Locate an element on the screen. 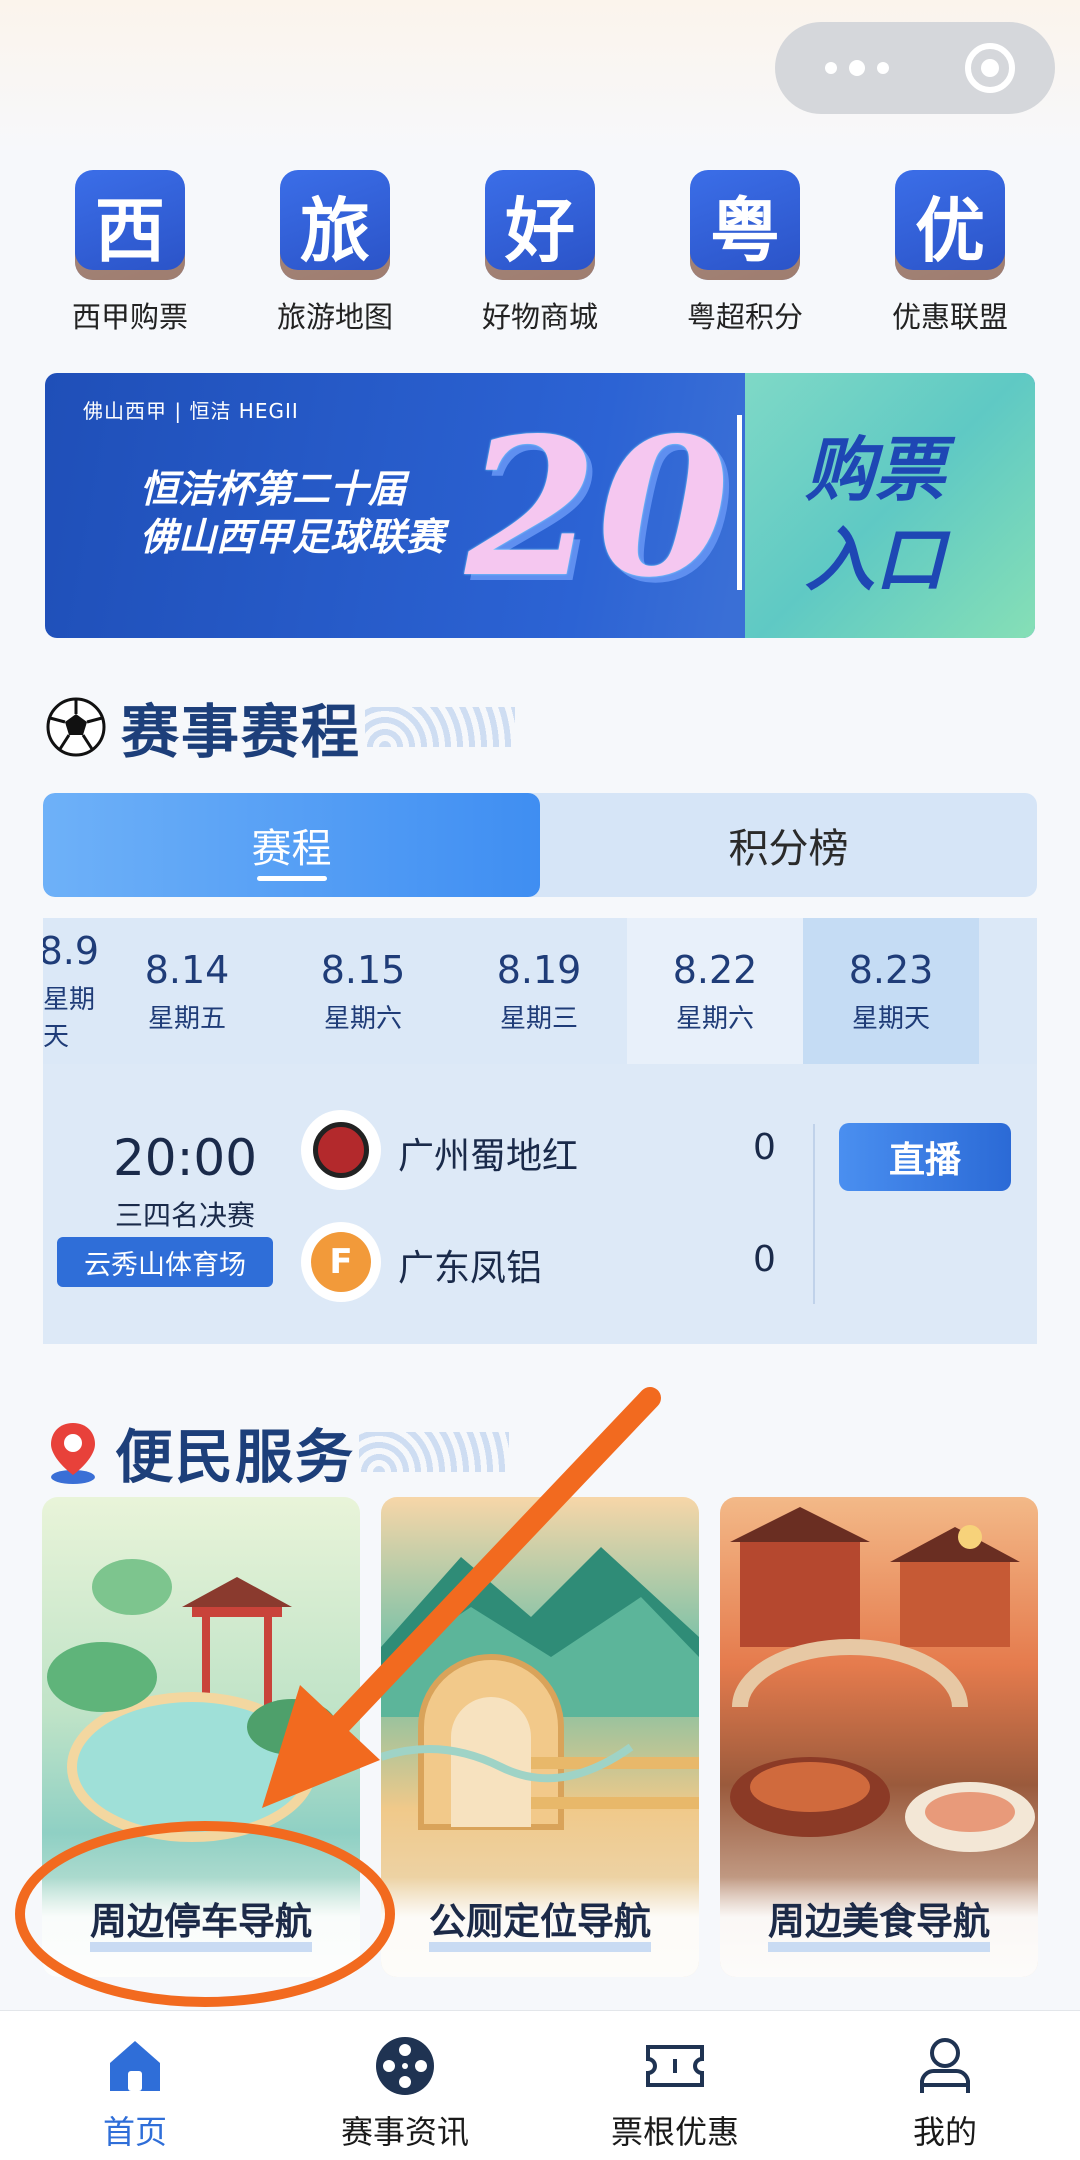 This screenshot has height=2160, width=1080. quick-entry-label: 优惠联盟 is located at coordinates (949, 317).